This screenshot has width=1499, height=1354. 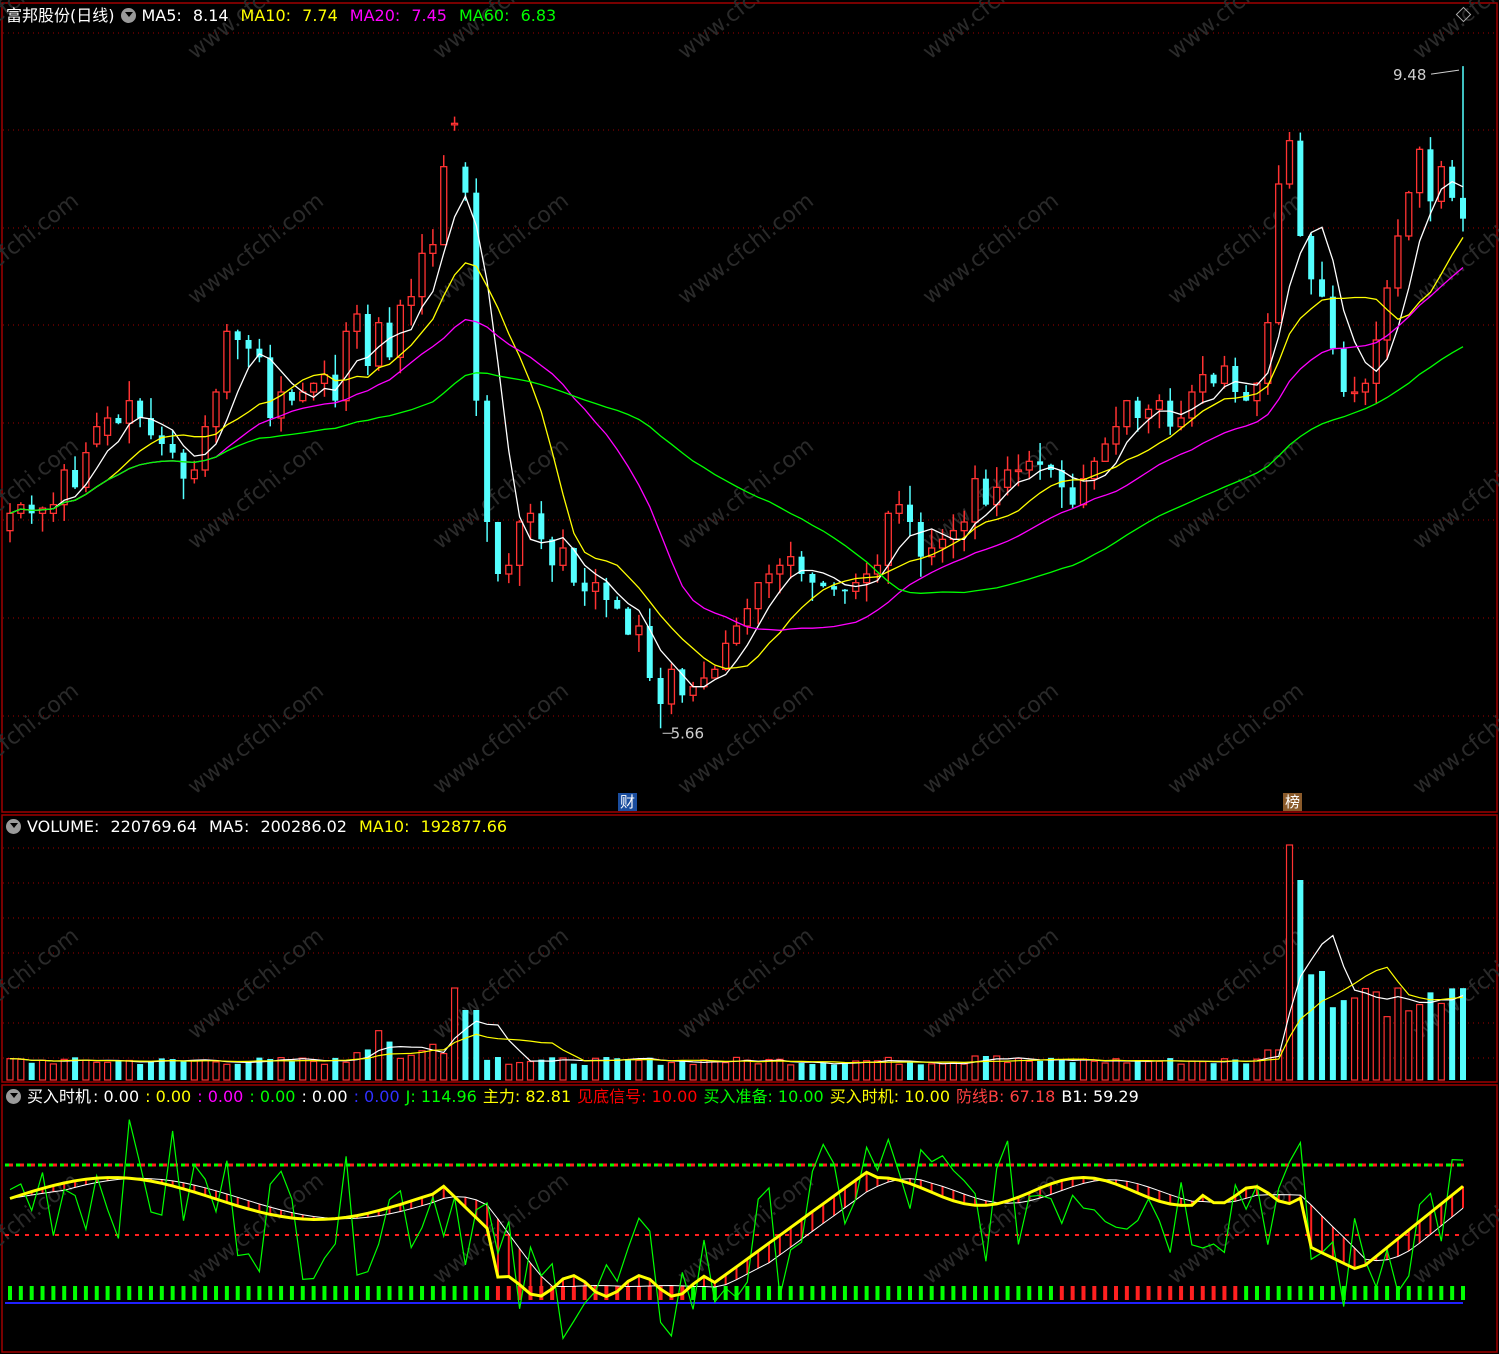 I want to click on indicator-zhuli: 主力: 82.81, so click(x=527, y=1096).